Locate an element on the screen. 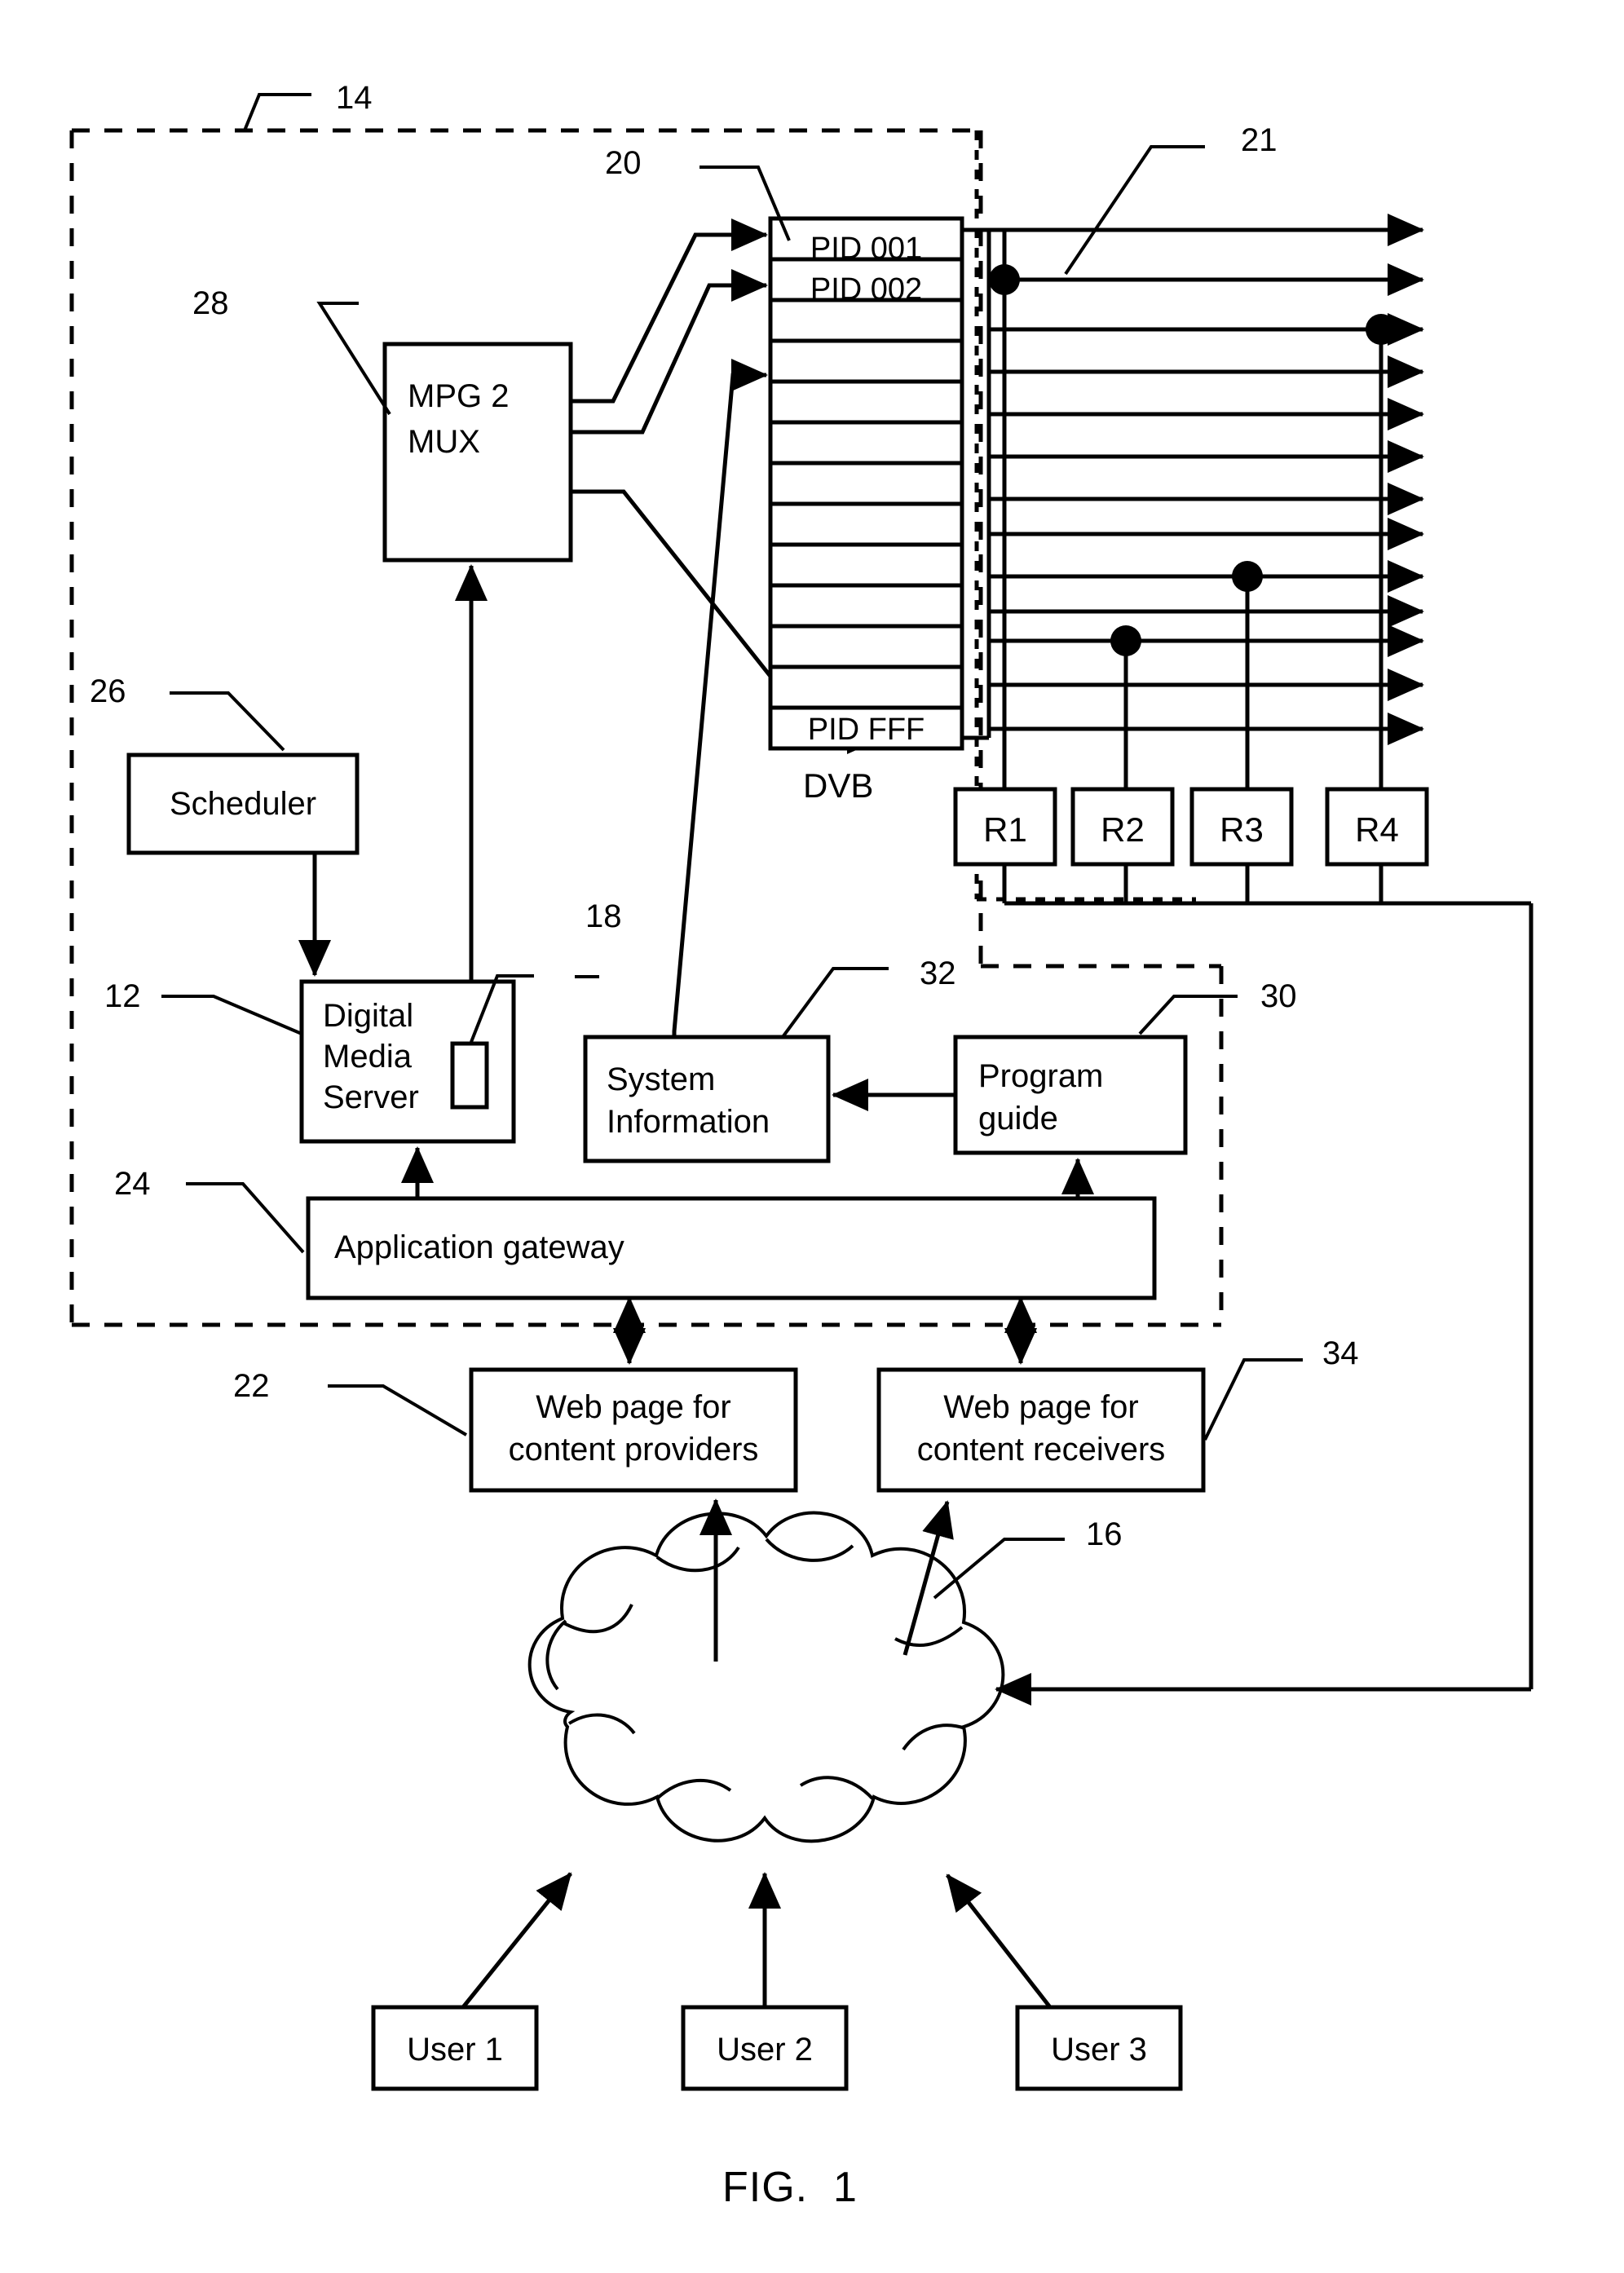 This screenshot has height=2273, width=1624. junction-dot-r1 is located at coordinates (1004, 279).